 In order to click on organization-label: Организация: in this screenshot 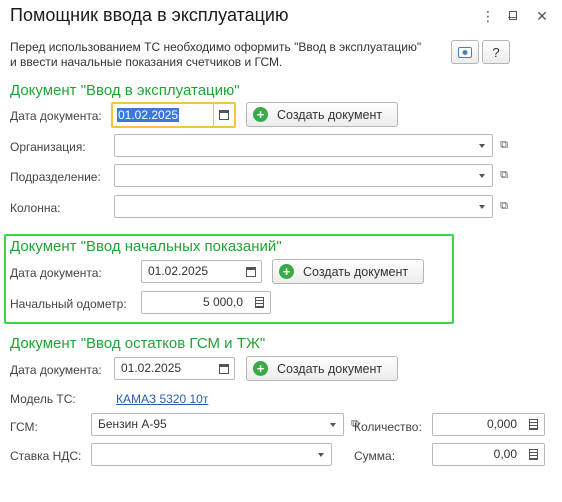, I will do `click(48, 147)`.